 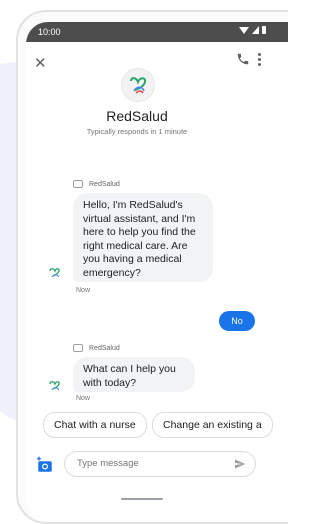 What do you see at coordinates (134, 374) in the screenshot?
I see `received-message: What can I help you with today?` at bounding box center [134, 374].